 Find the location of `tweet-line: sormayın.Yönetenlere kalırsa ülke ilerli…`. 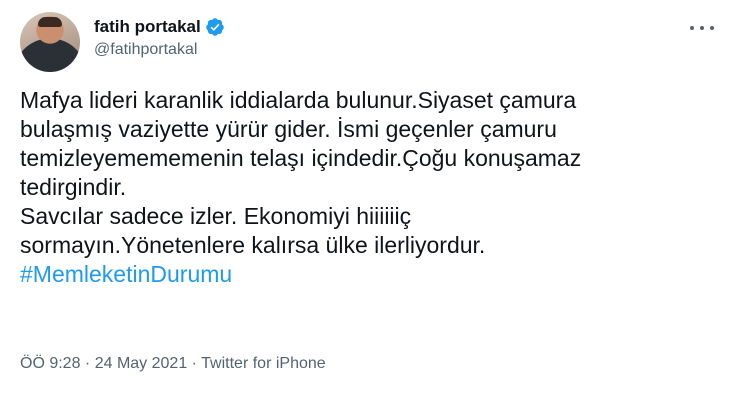

tweet-line: sormayın.Yönetenlere kalırsa ülke ilerli… is located at coordinates (253, 245).